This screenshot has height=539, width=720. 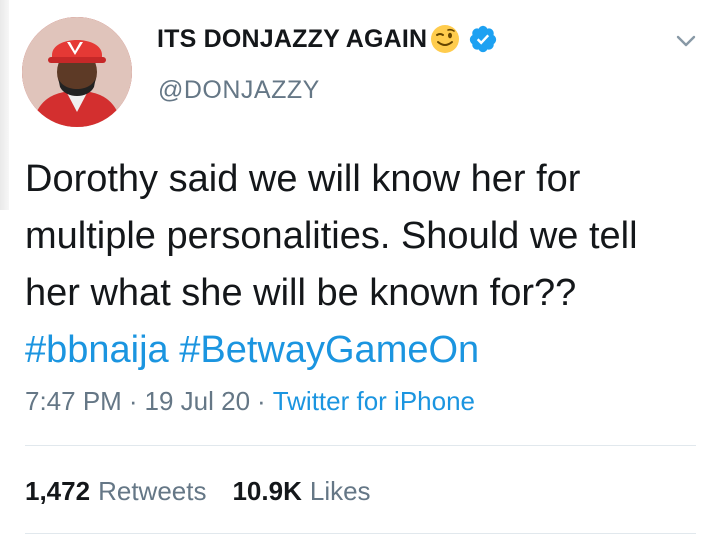 I want to click on tweet-source-link: Twitter for iPhone, so click(x=374, y=401).